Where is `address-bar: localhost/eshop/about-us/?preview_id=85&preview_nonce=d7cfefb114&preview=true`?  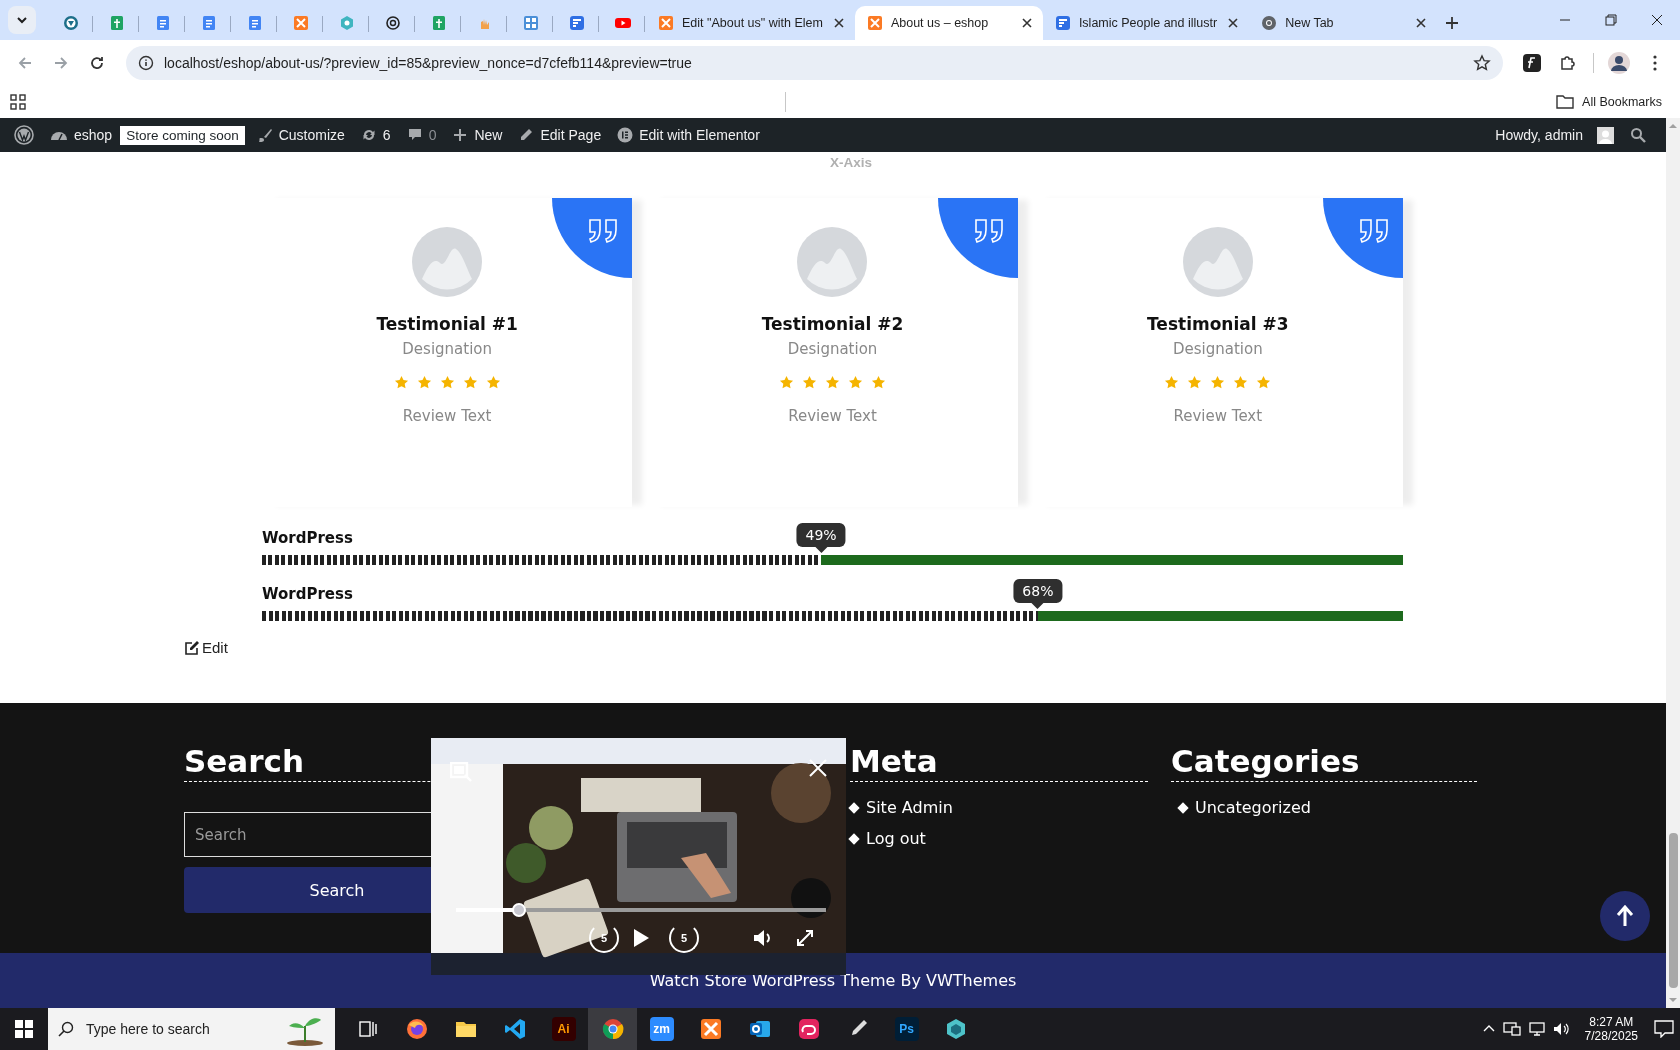 address-bar: localhost/eshop/about-us/?preview_id=85&preview_nonce=d7cfefb114&preview=true is located at coordinates (814, 63).